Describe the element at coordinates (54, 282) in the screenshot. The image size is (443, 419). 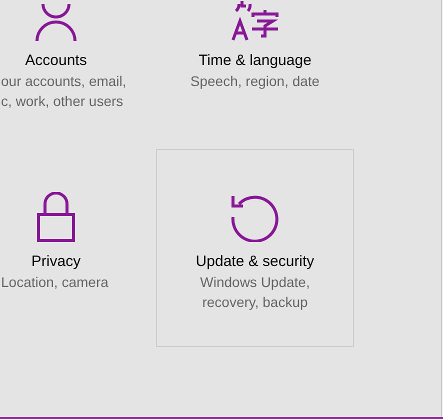
I see `tile-description: Location, camera` at that location.